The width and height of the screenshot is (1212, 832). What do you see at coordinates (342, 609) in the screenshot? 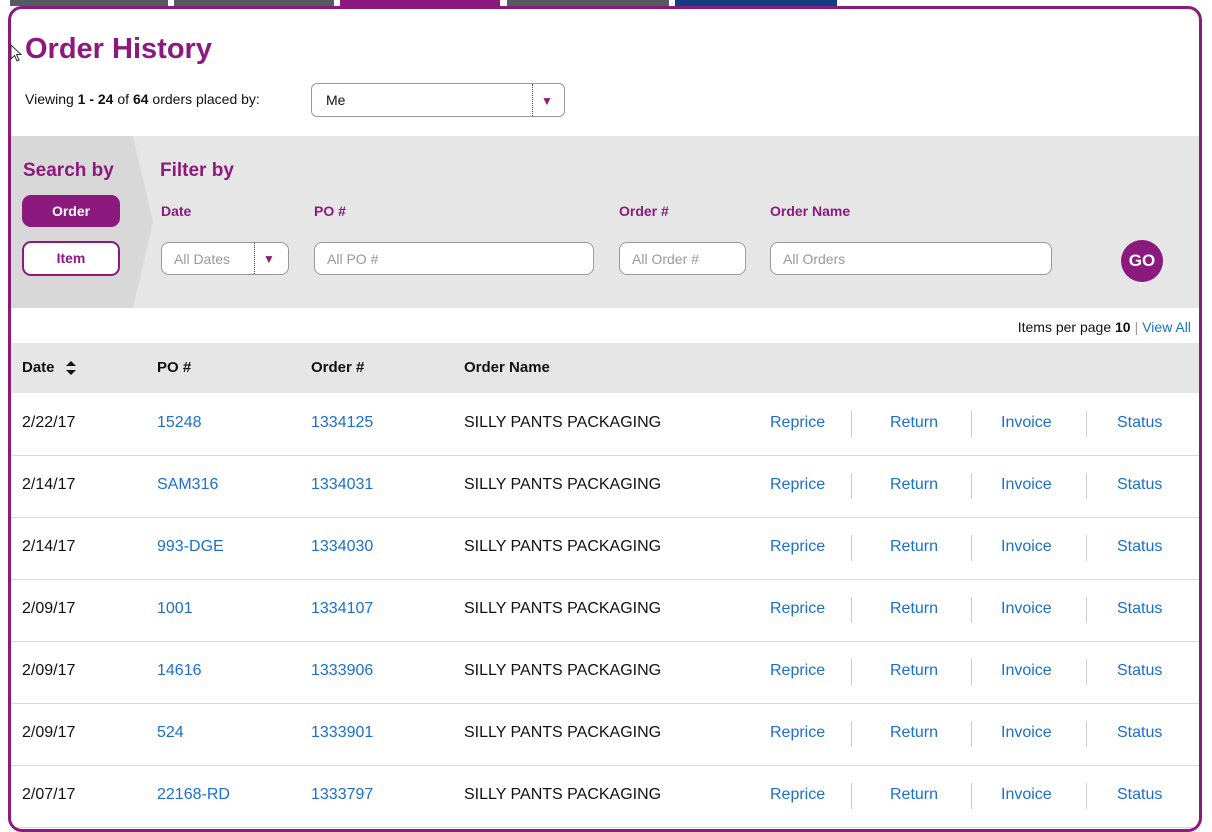
I see `order-number-link: 1334107` at bounding box center [342, 609].